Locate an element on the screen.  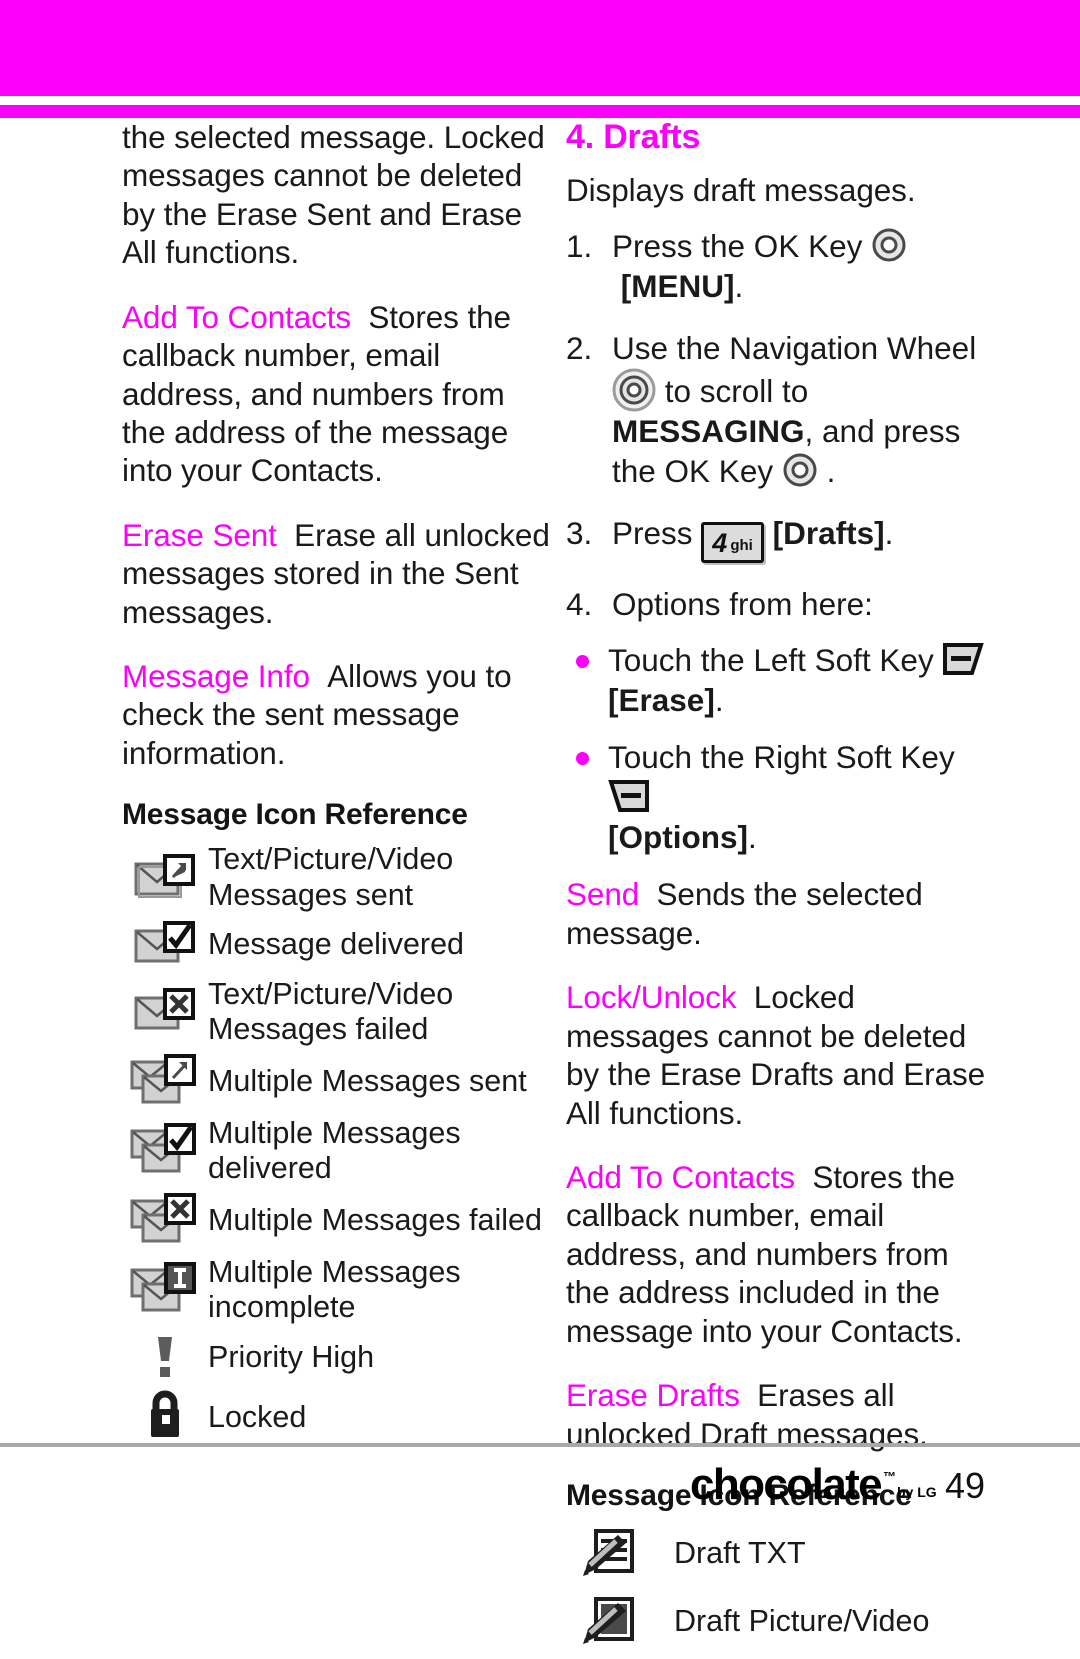
icon-reference-row: Message delivered is located at coordinates (337, 945).